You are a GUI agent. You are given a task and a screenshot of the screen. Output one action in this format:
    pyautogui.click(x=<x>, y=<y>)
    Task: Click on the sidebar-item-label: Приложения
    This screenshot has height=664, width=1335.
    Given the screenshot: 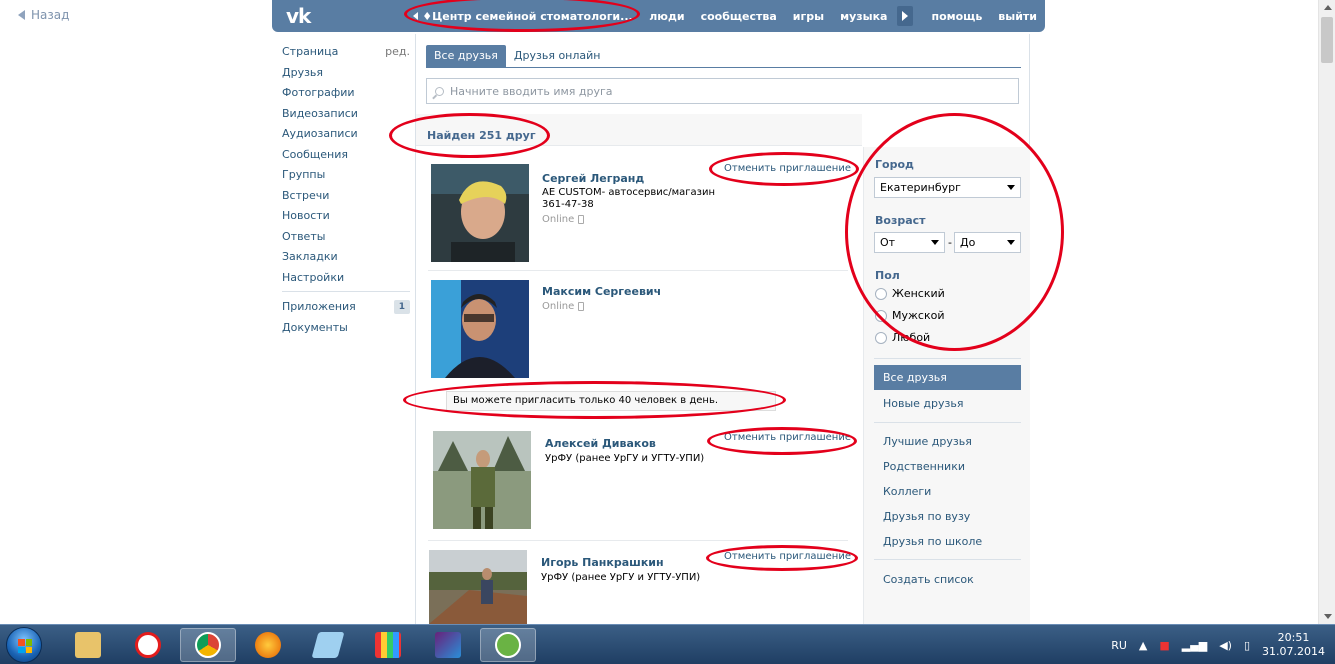 What is the action you would take?
    pyautogui.click(x=319, y=306)
    